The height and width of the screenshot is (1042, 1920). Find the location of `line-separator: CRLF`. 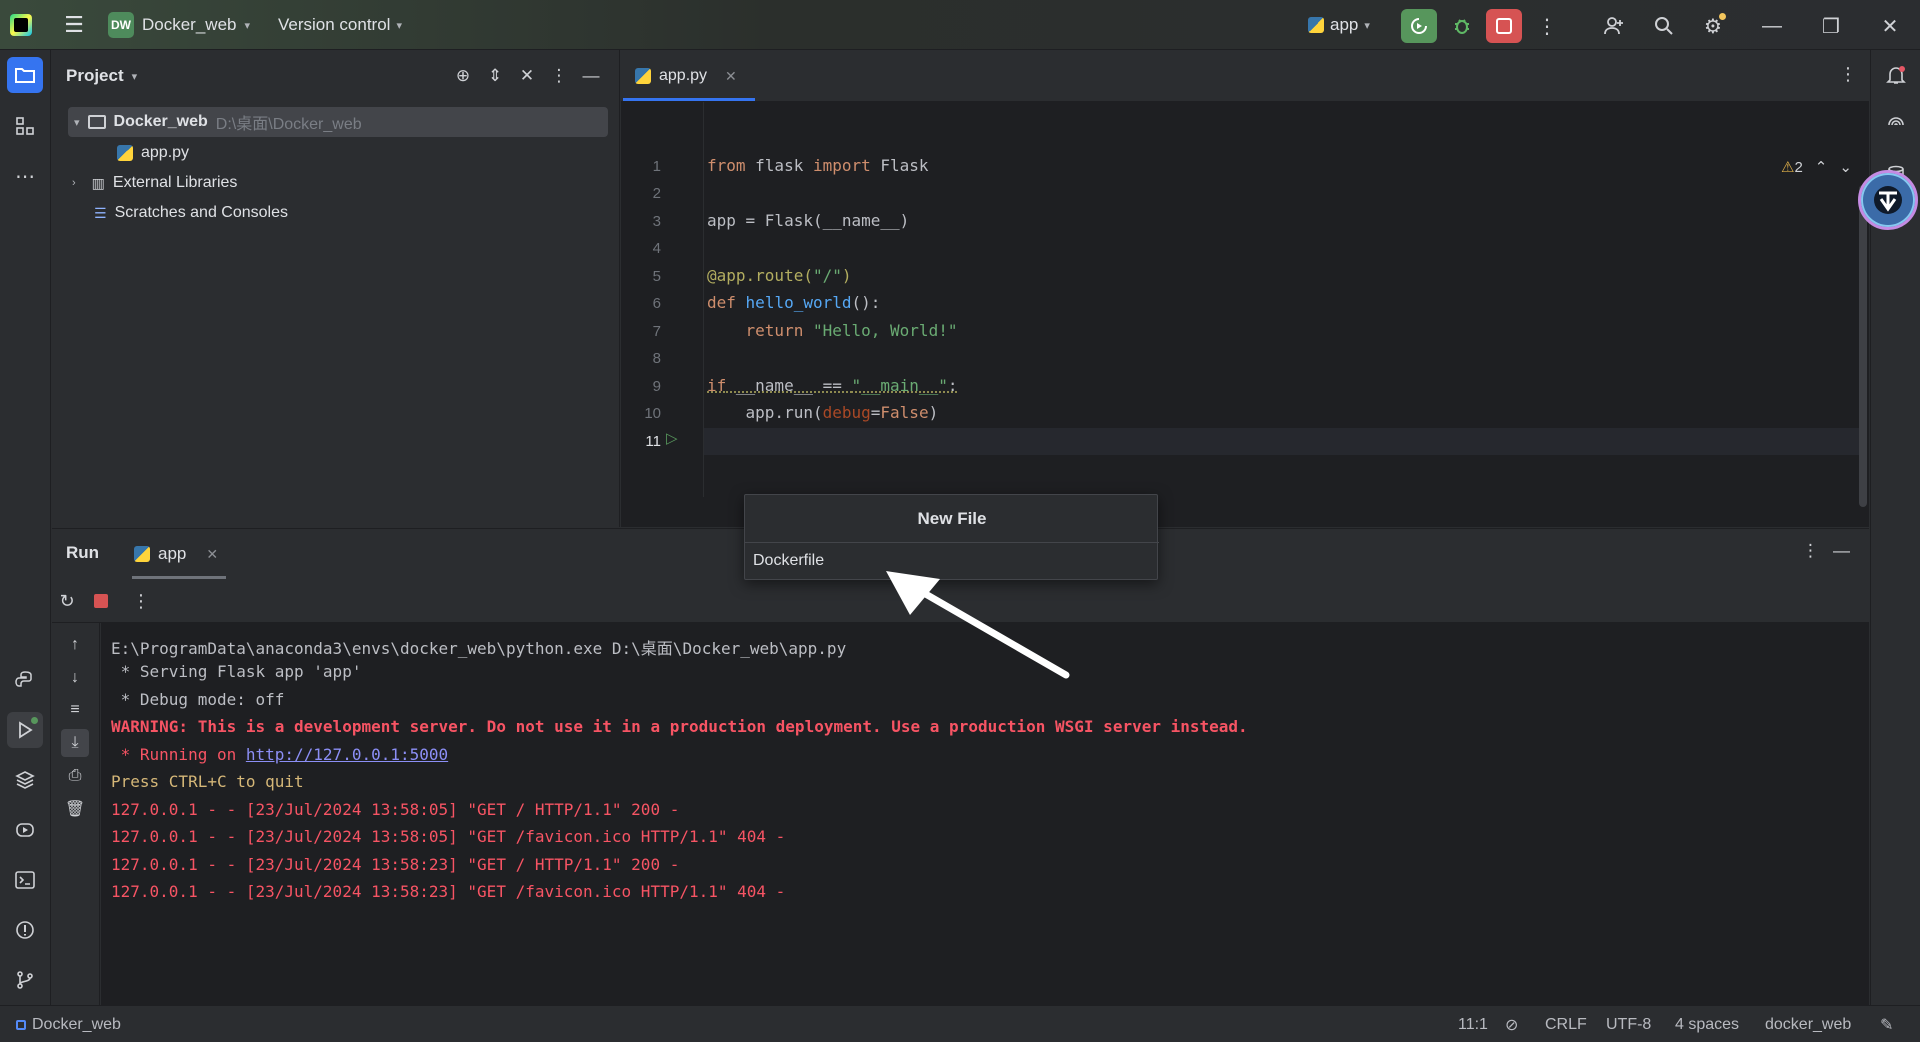

line-separator: CRLF is located at coordinates (1566, 1024).